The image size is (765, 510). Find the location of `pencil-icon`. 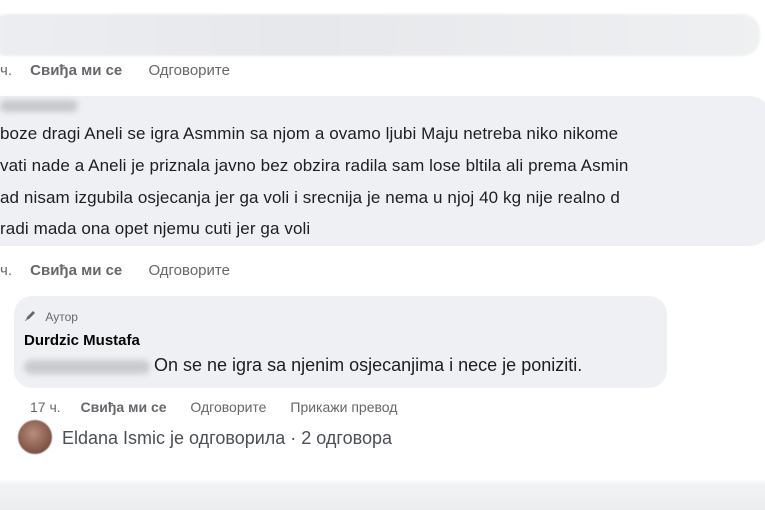

pencil-icon is located at coordinates (30, 316).